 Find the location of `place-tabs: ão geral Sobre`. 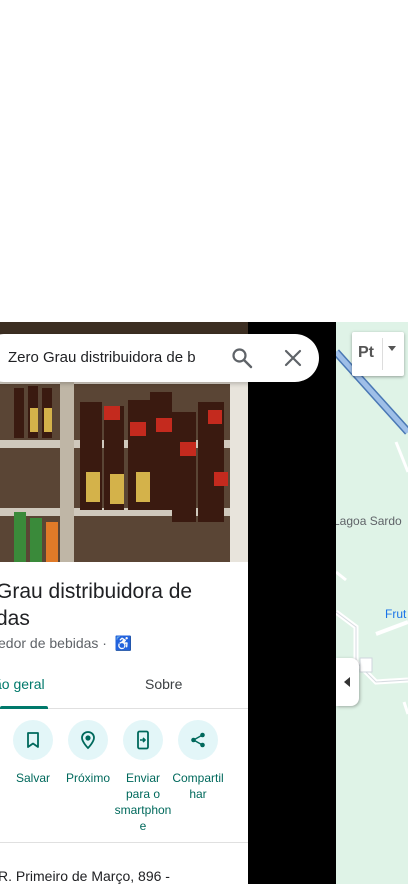

place-tabs: ão geral Sobre is located at coordinates (124, 685).